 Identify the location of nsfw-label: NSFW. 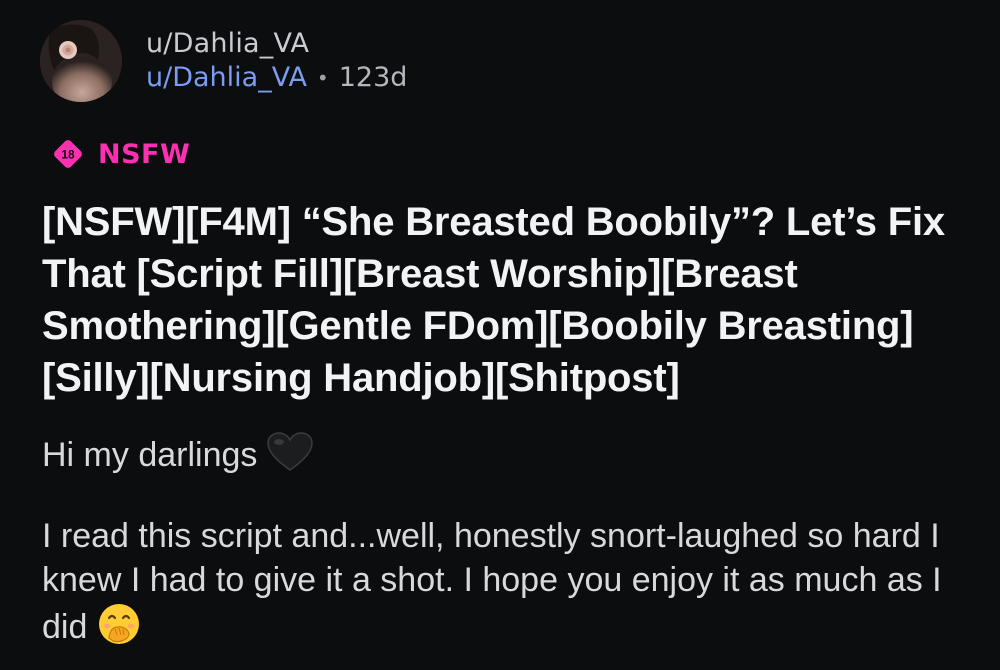
(144, 154).